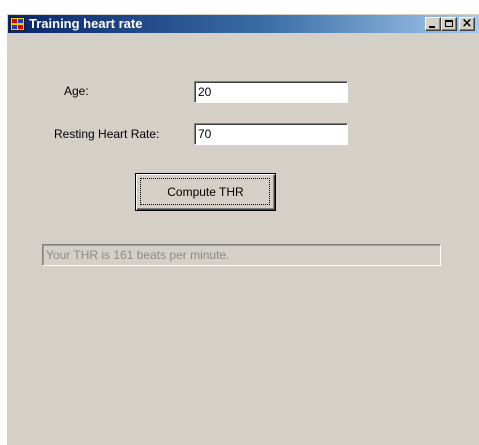 This screenshot has height=445, width=479. Describe the element at coordinates (86, 23) in the screenshot. I see `window-title: Training heart rate` at that location.